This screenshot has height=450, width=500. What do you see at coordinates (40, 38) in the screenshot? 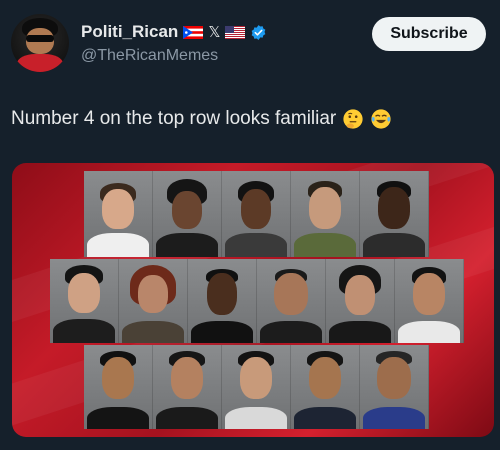
I see `avatar-glasses` at bounding box center [40, 38].